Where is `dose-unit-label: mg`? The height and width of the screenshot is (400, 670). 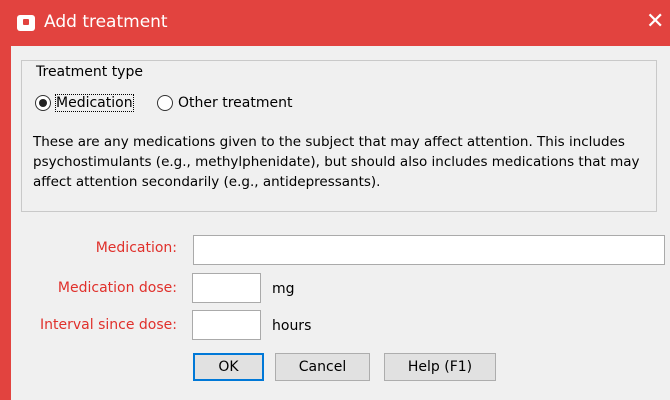 dose-unit-label: mg is located at coordinates (283, 289).